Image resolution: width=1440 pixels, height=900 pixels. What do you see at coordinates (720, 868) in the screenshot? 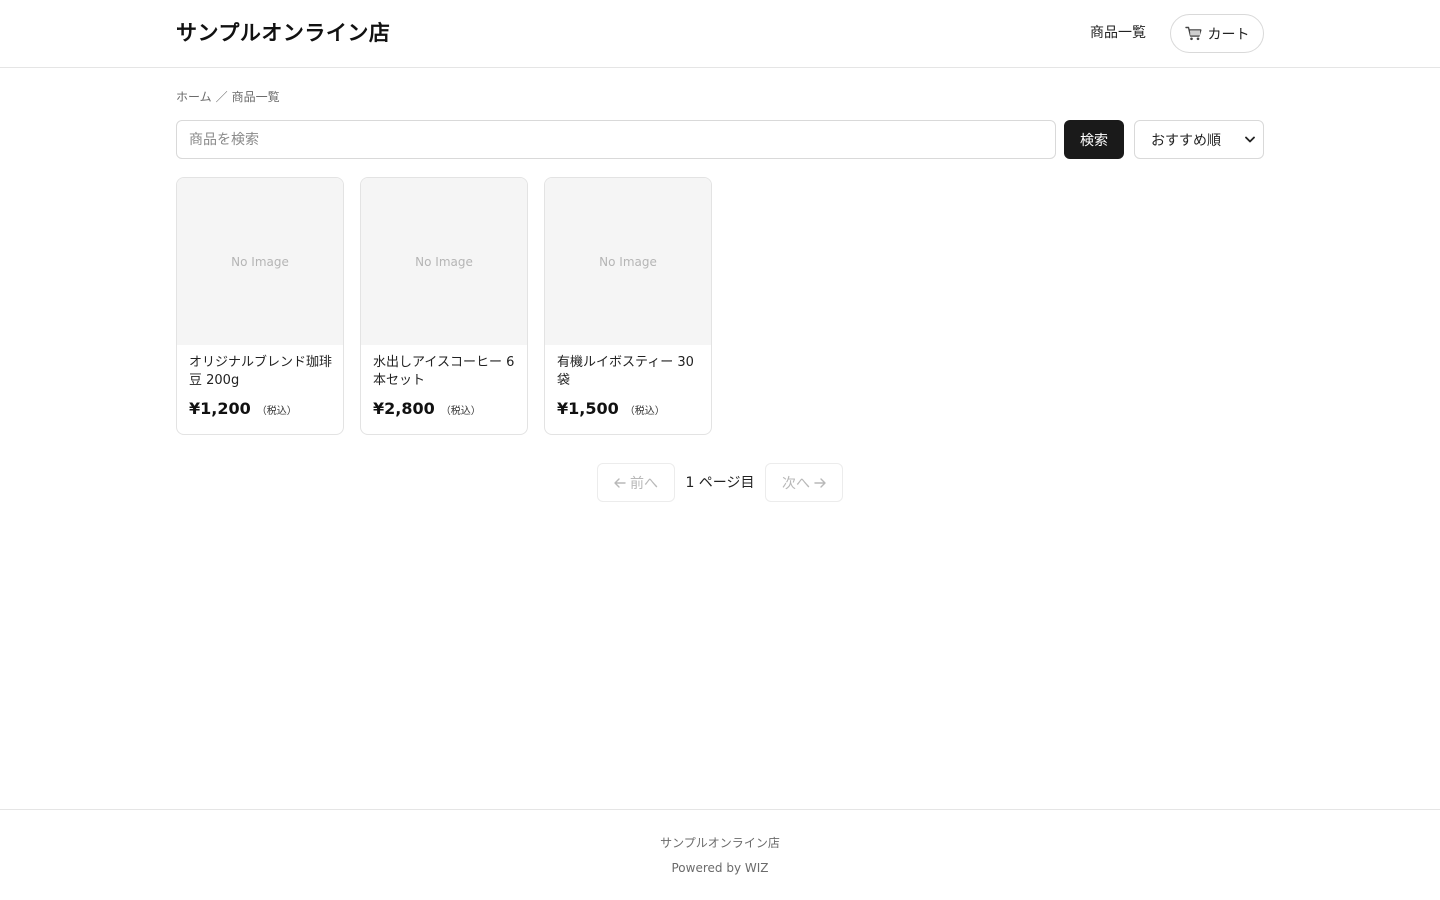
I see `footer-powered-by: Powered by WIZ` at bounding box center [720, 868].